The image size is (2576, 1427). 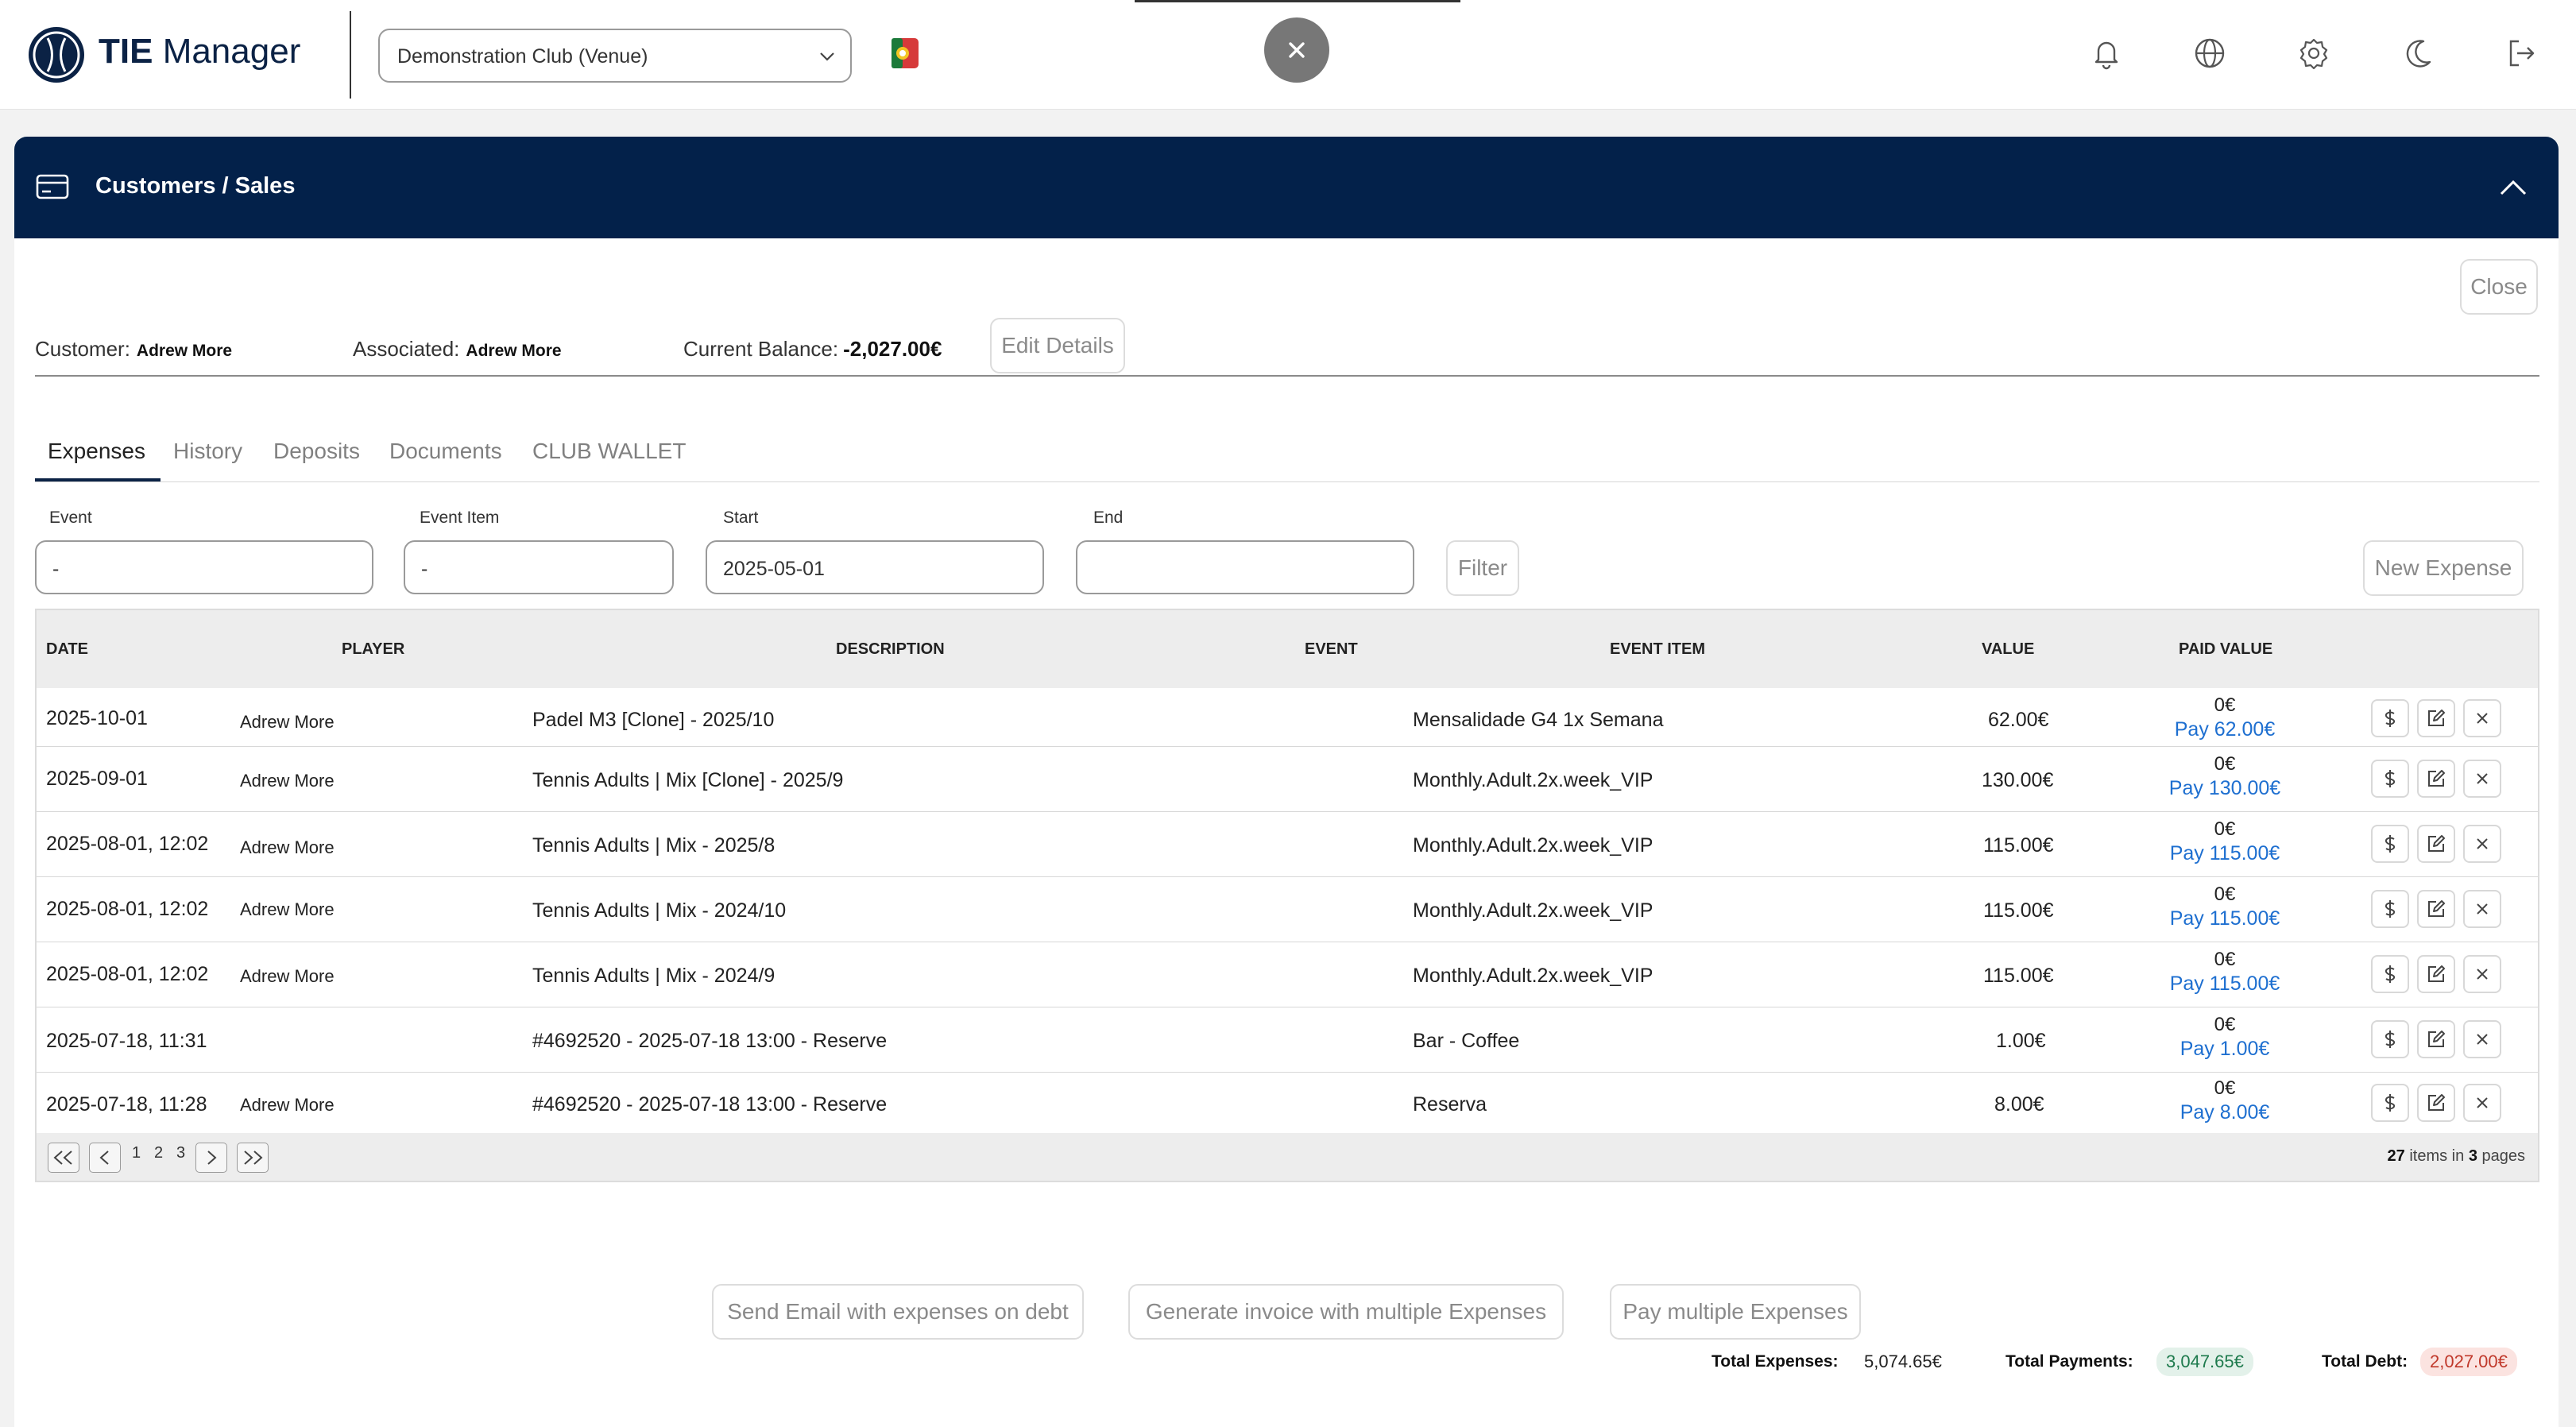 What do you see at coordinates (1287, 376) in the screenshot?
I see `info-divider` at bounding box center [1287, 376].